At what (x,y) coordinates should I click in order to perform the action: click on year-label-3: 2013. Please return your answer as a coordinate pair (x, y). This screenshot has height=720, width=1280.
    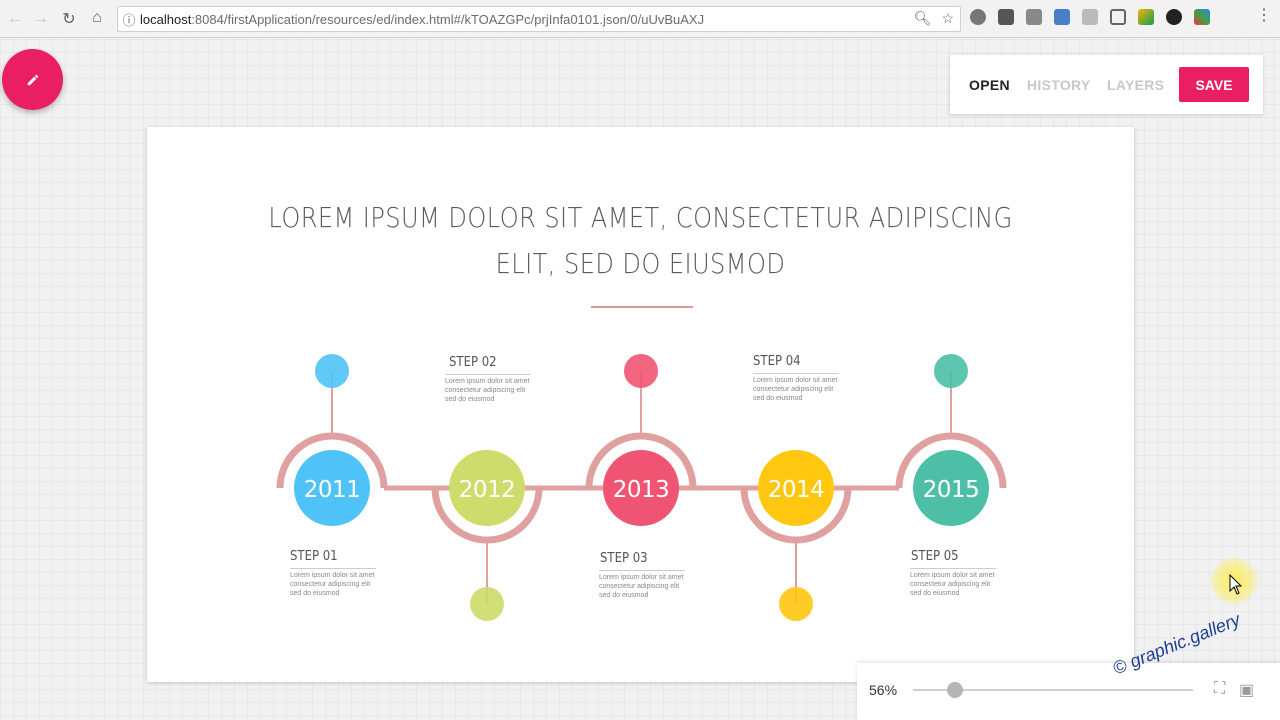
    Looking at the image, I should click on (641, 490).